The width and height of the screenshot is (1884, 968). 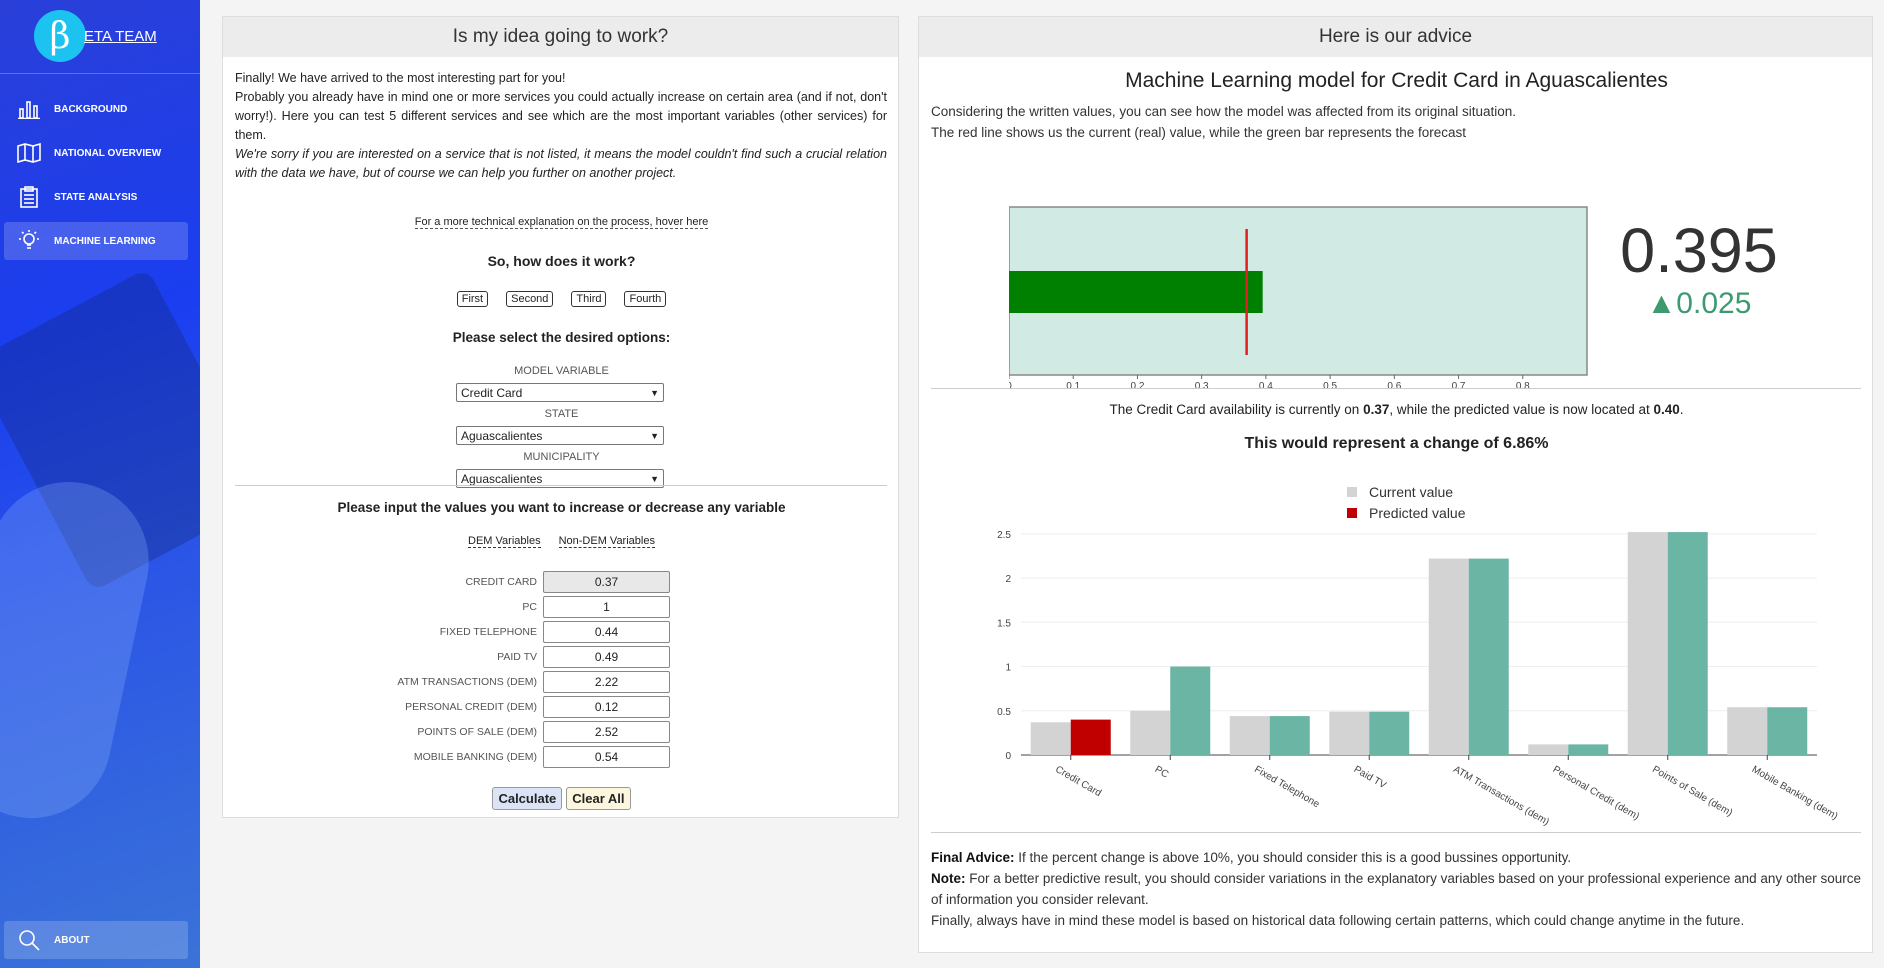 I want to click on legend-label-predicted: Predicted value, so click(x=1417, y=513).